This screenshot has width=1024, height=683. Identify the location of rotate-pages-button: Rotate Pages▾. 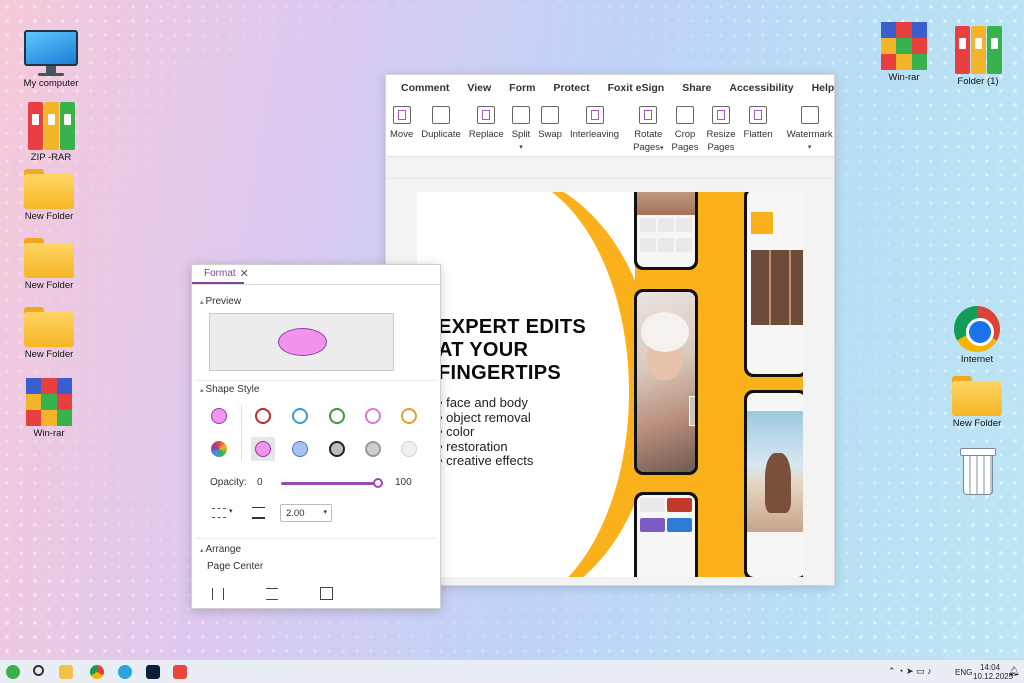
(648, 129).